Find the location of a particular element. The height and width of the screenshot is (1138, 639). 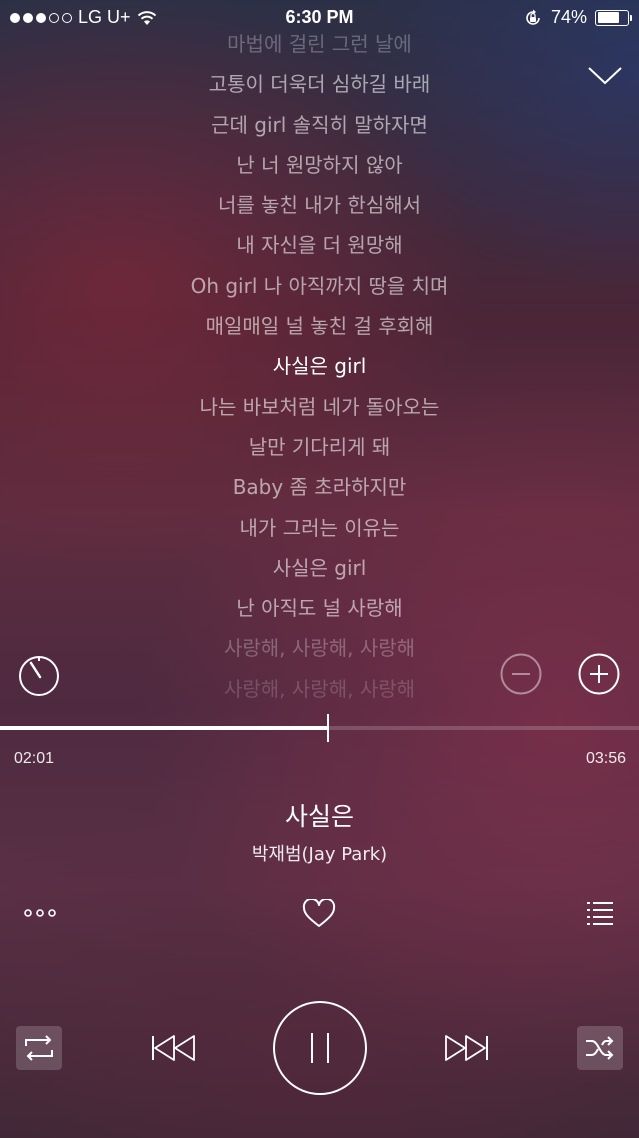

playlist-icon is located at coordinates (600, 913).